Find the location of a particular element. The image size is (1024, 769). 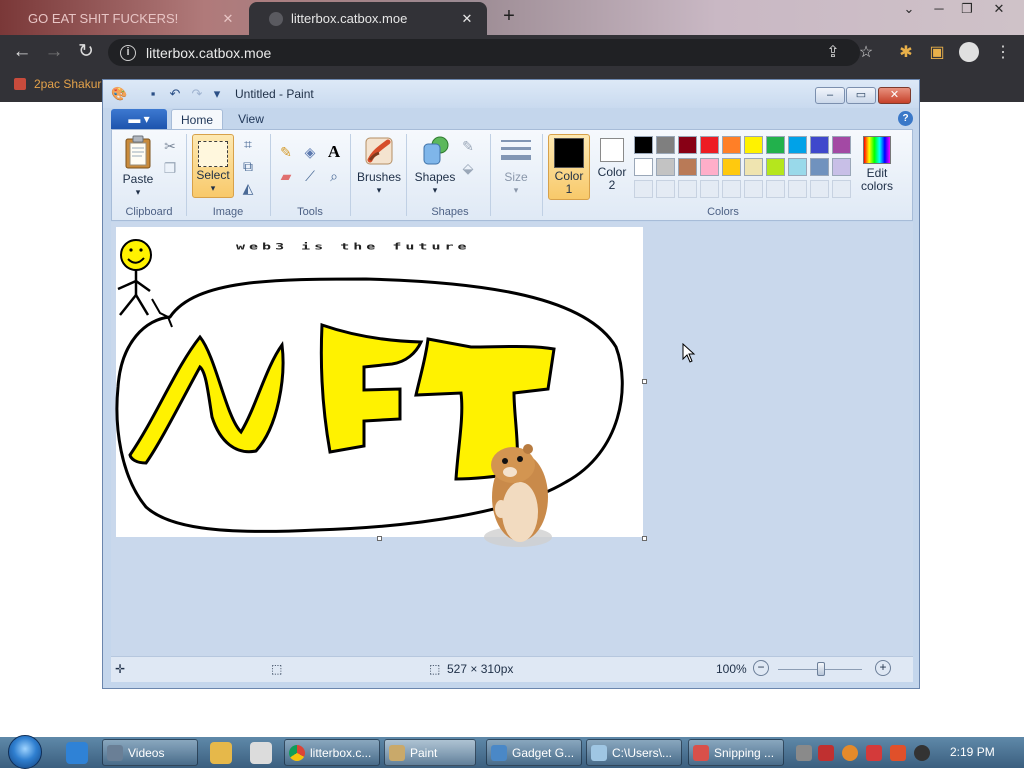

sidepanel-icon: ▣ is located at coordinates (937, 53).